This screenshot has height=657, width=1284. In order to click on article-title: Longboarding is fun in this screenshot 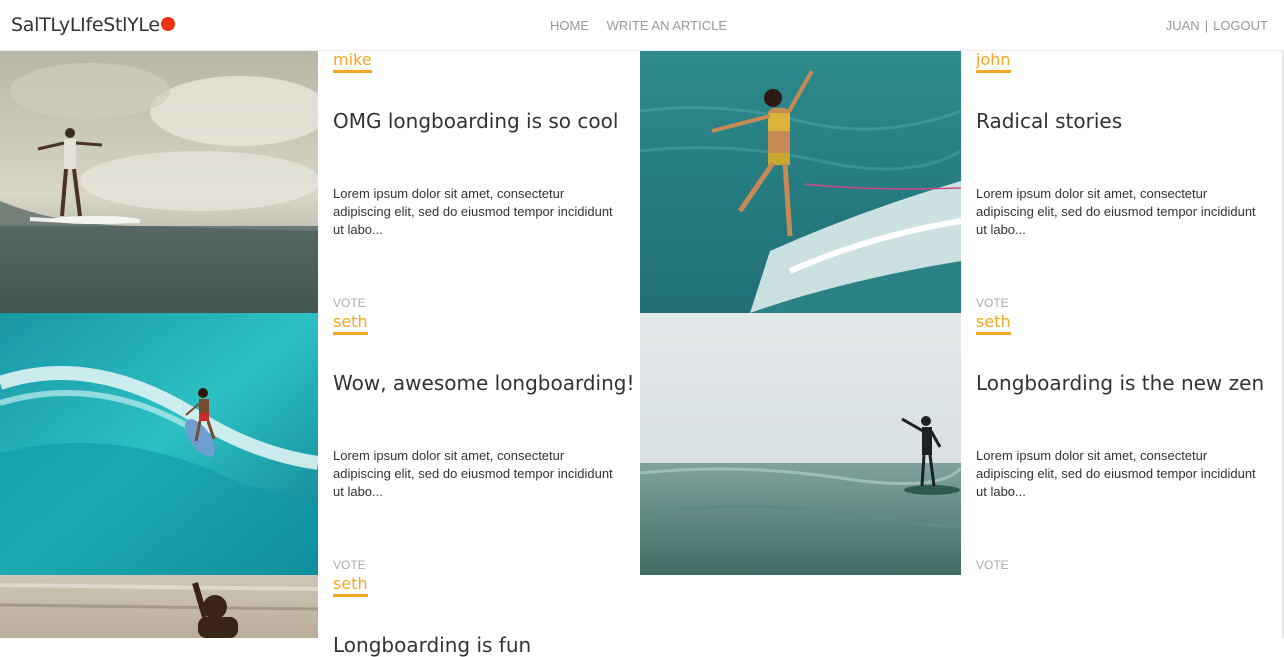, I will do `click(432, 645)`.